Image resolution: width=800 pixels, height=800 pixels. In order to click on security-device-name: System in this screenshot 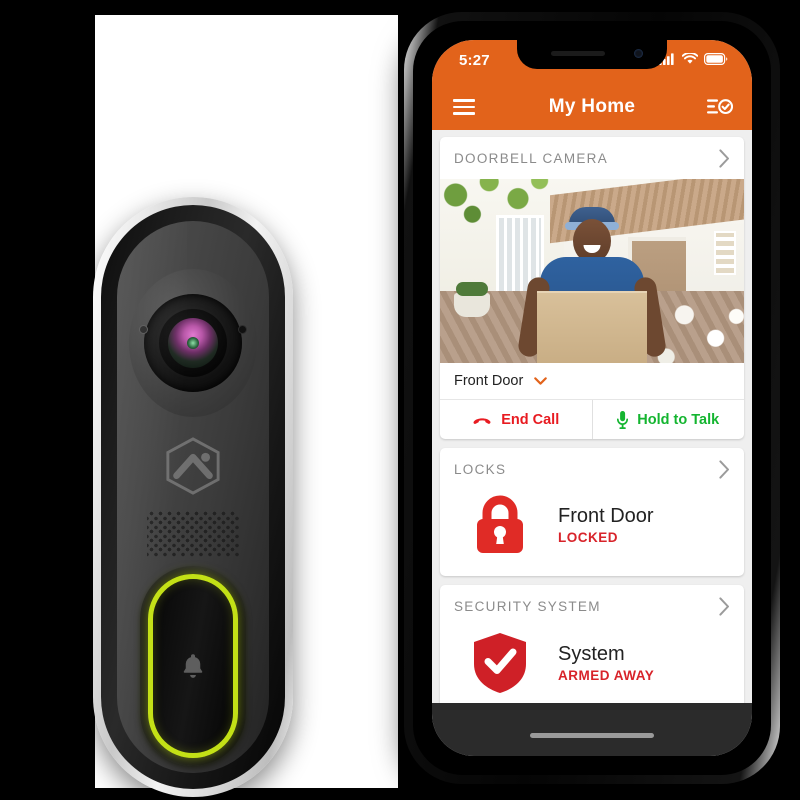, I will do `click(591, 654)`.